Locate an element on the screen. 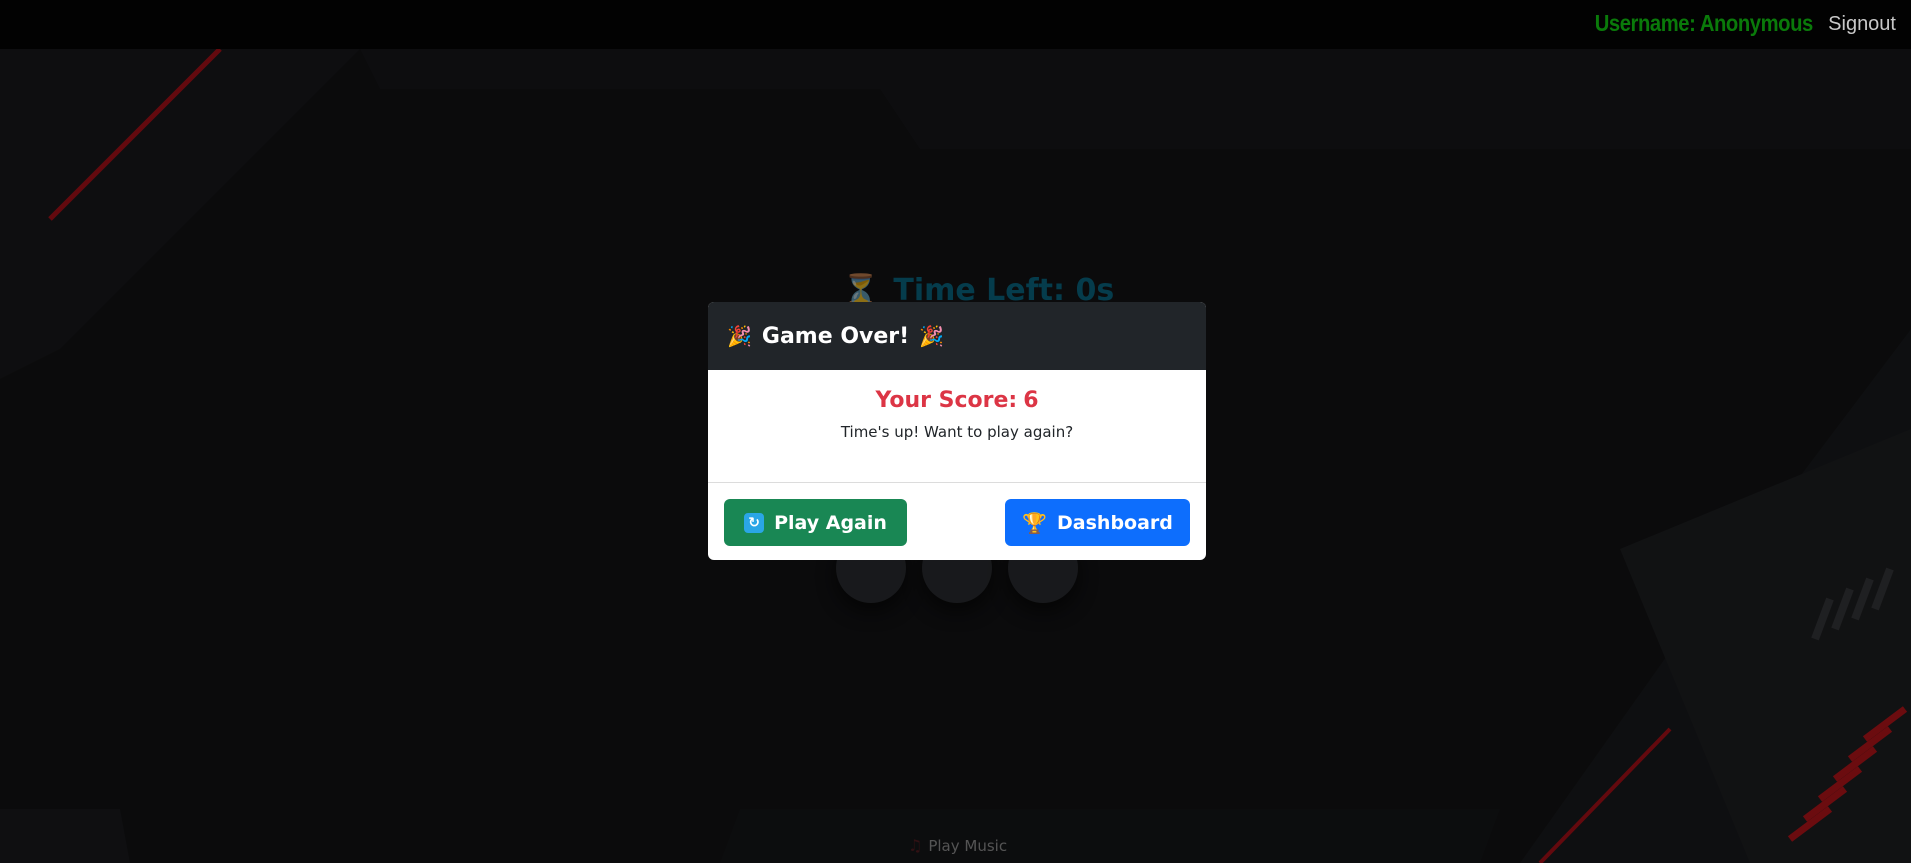 This screenshot has width=1911, height=863. game-over-message: Time's up! Want to play again? is located at coordinates (957, 432).